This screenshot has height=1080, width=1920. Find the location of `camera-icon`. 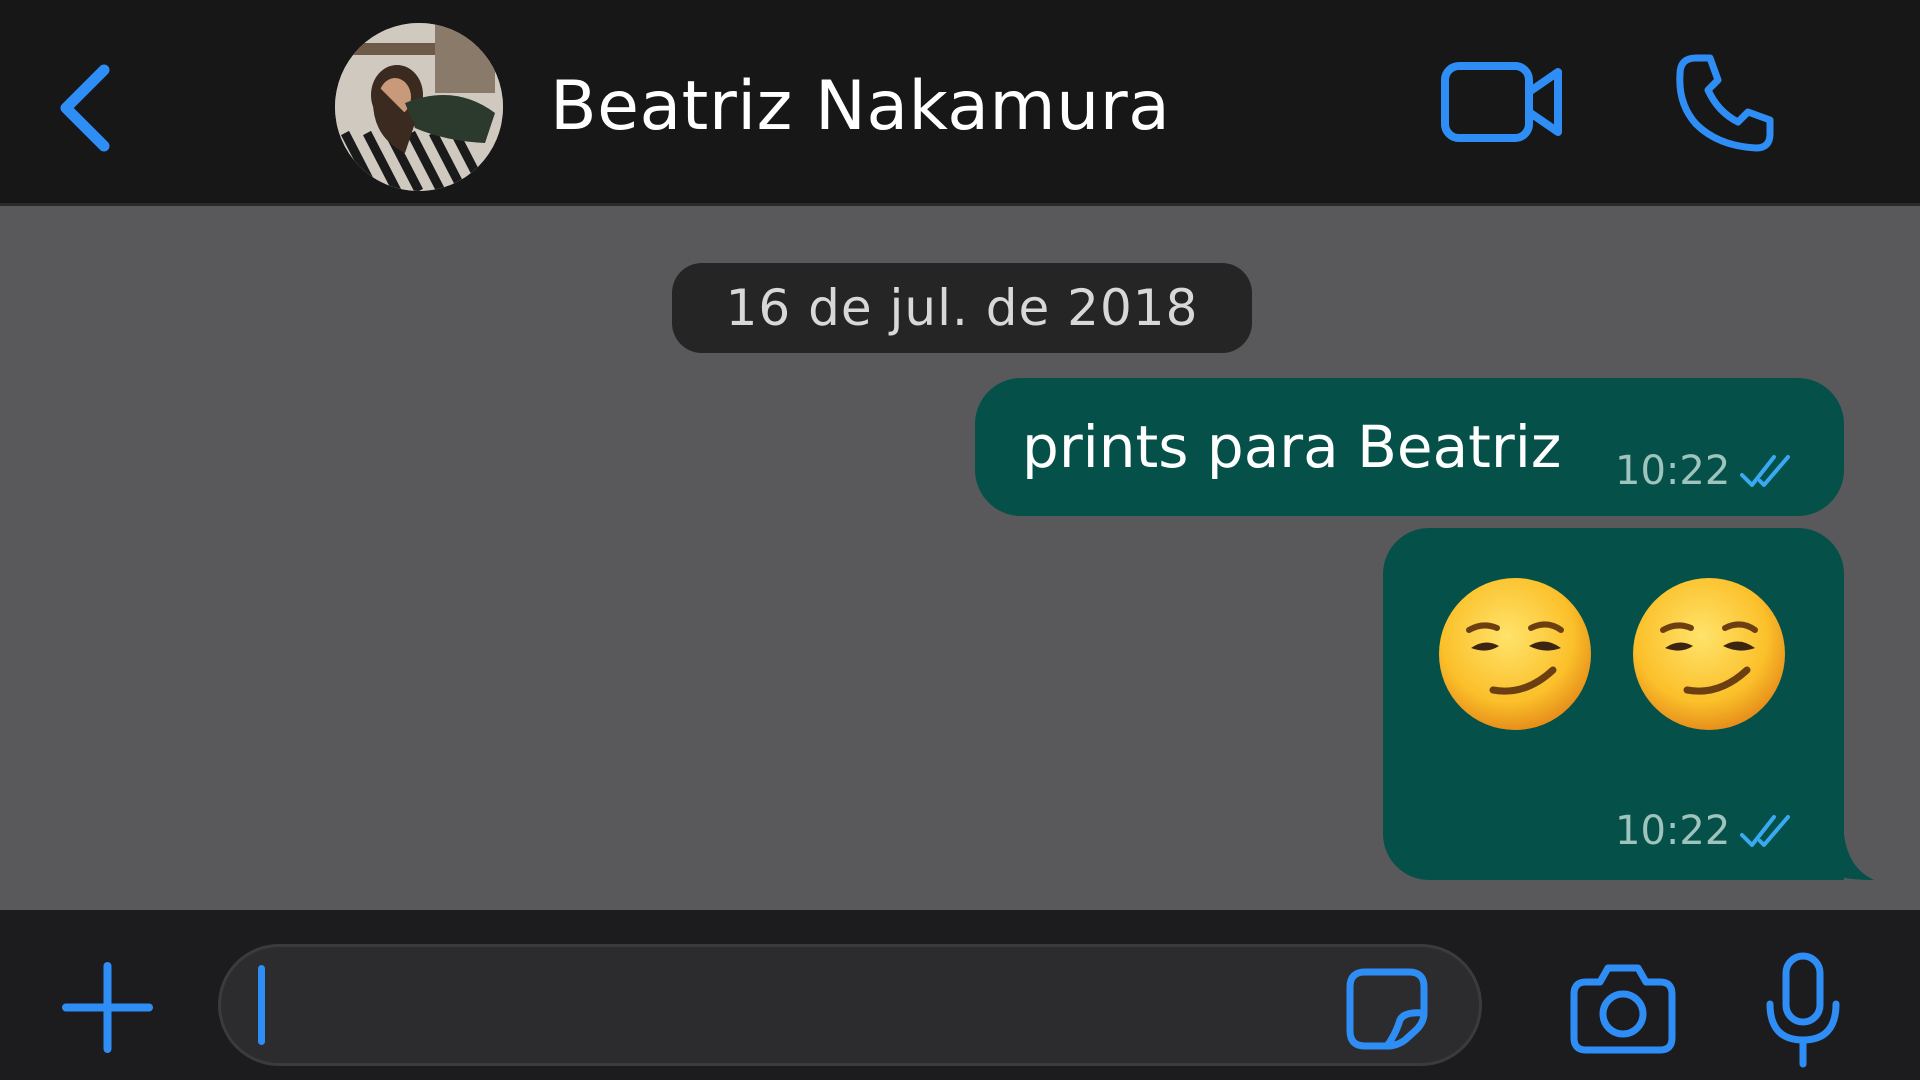

camera-icon is located at coordinates (1623, 1009).